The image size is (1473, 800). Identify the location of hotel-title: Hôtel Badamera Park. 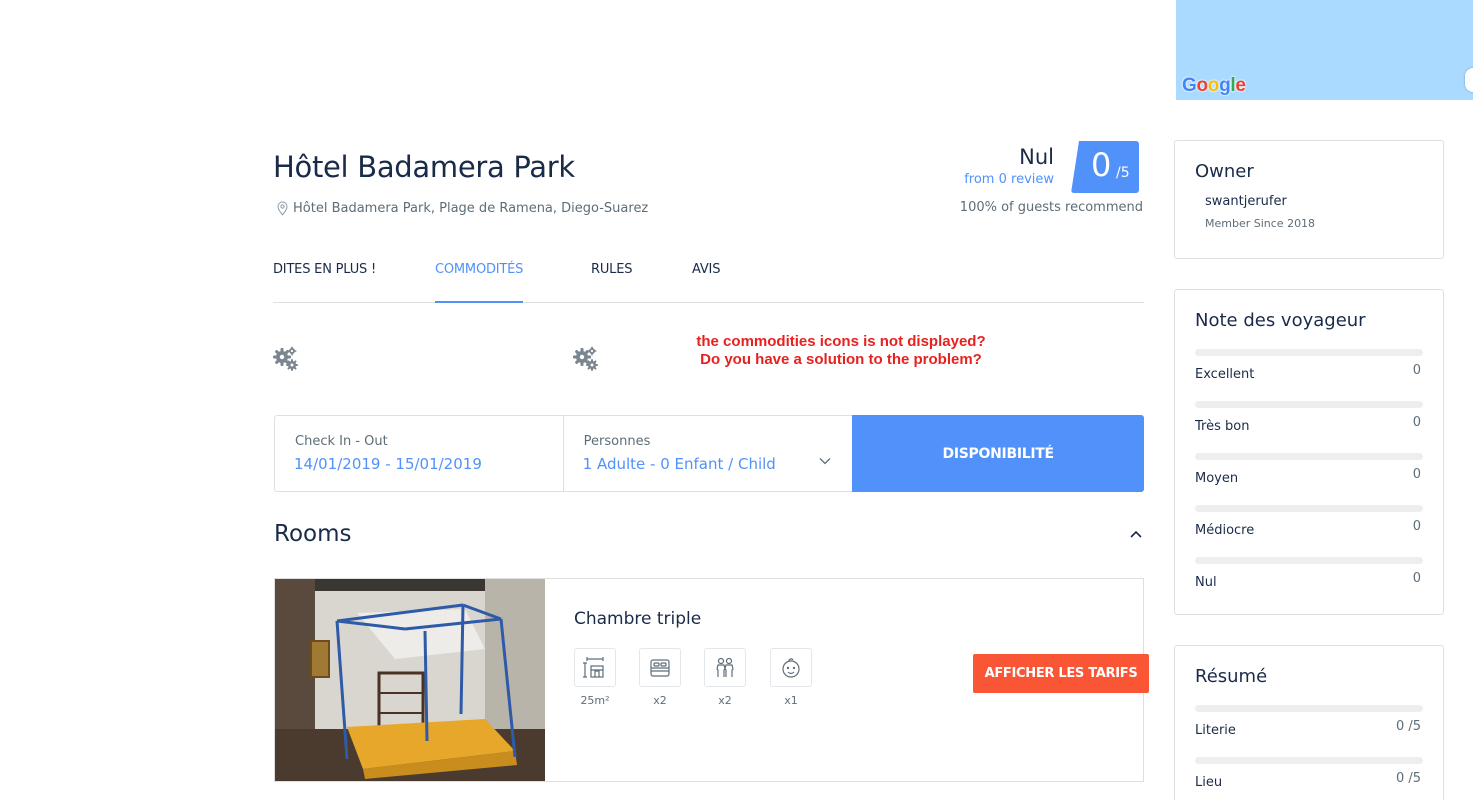
(424, 167).